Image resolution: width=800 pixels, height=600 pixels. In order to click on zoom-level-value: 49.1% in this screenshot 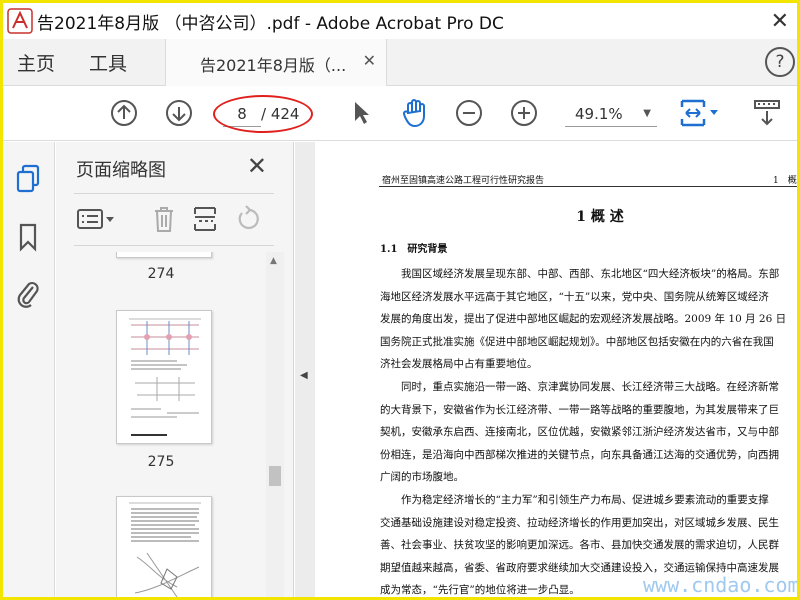, I will do `click(599, 114)`.